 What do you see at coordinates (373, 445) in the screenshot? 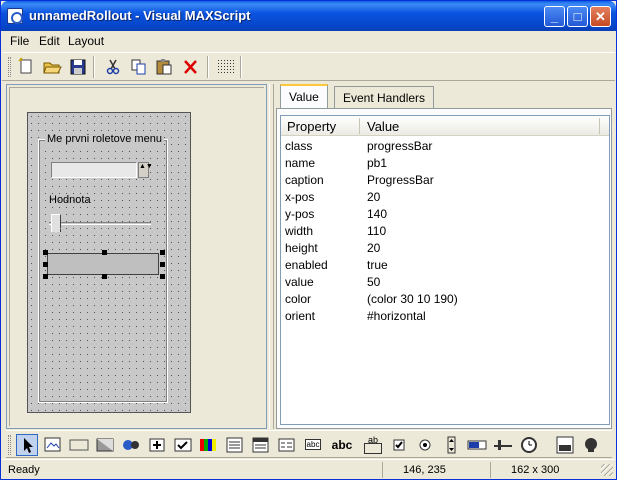
I see `groupbox-tool-icon: ab` at bounding box center [373, 445].